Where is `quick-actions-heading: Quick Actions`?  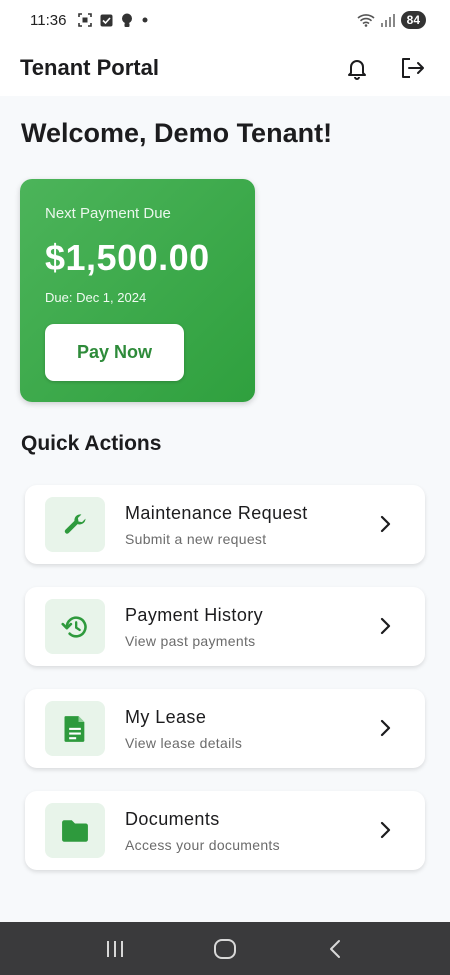 quick-actions-heading: Quick Actions is located at coordinates (91, 443).